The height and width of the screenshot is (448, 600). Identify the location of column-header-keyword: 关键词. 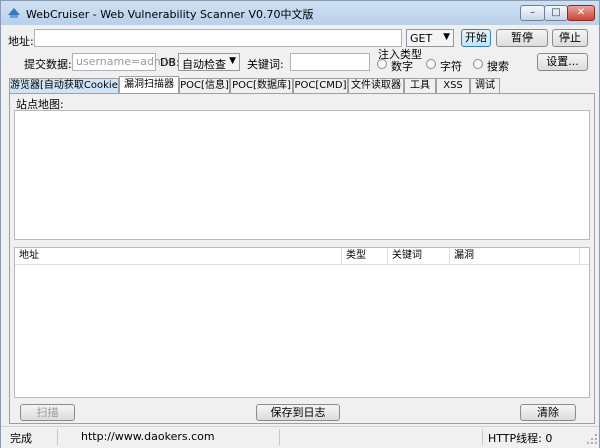
(419, 256).